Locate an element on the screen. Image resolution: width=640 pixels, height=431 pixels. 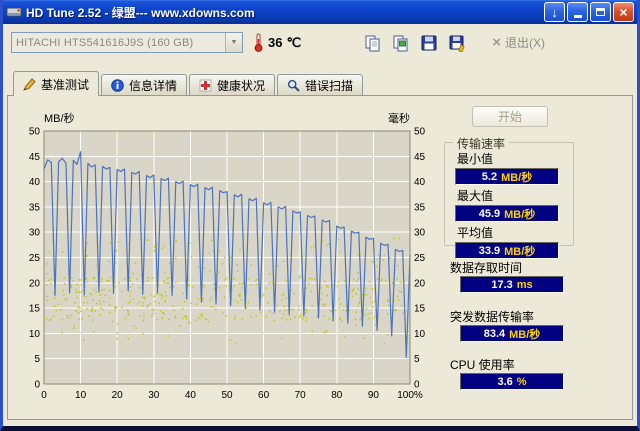
maximize-button is located at coordinates (600, 12).